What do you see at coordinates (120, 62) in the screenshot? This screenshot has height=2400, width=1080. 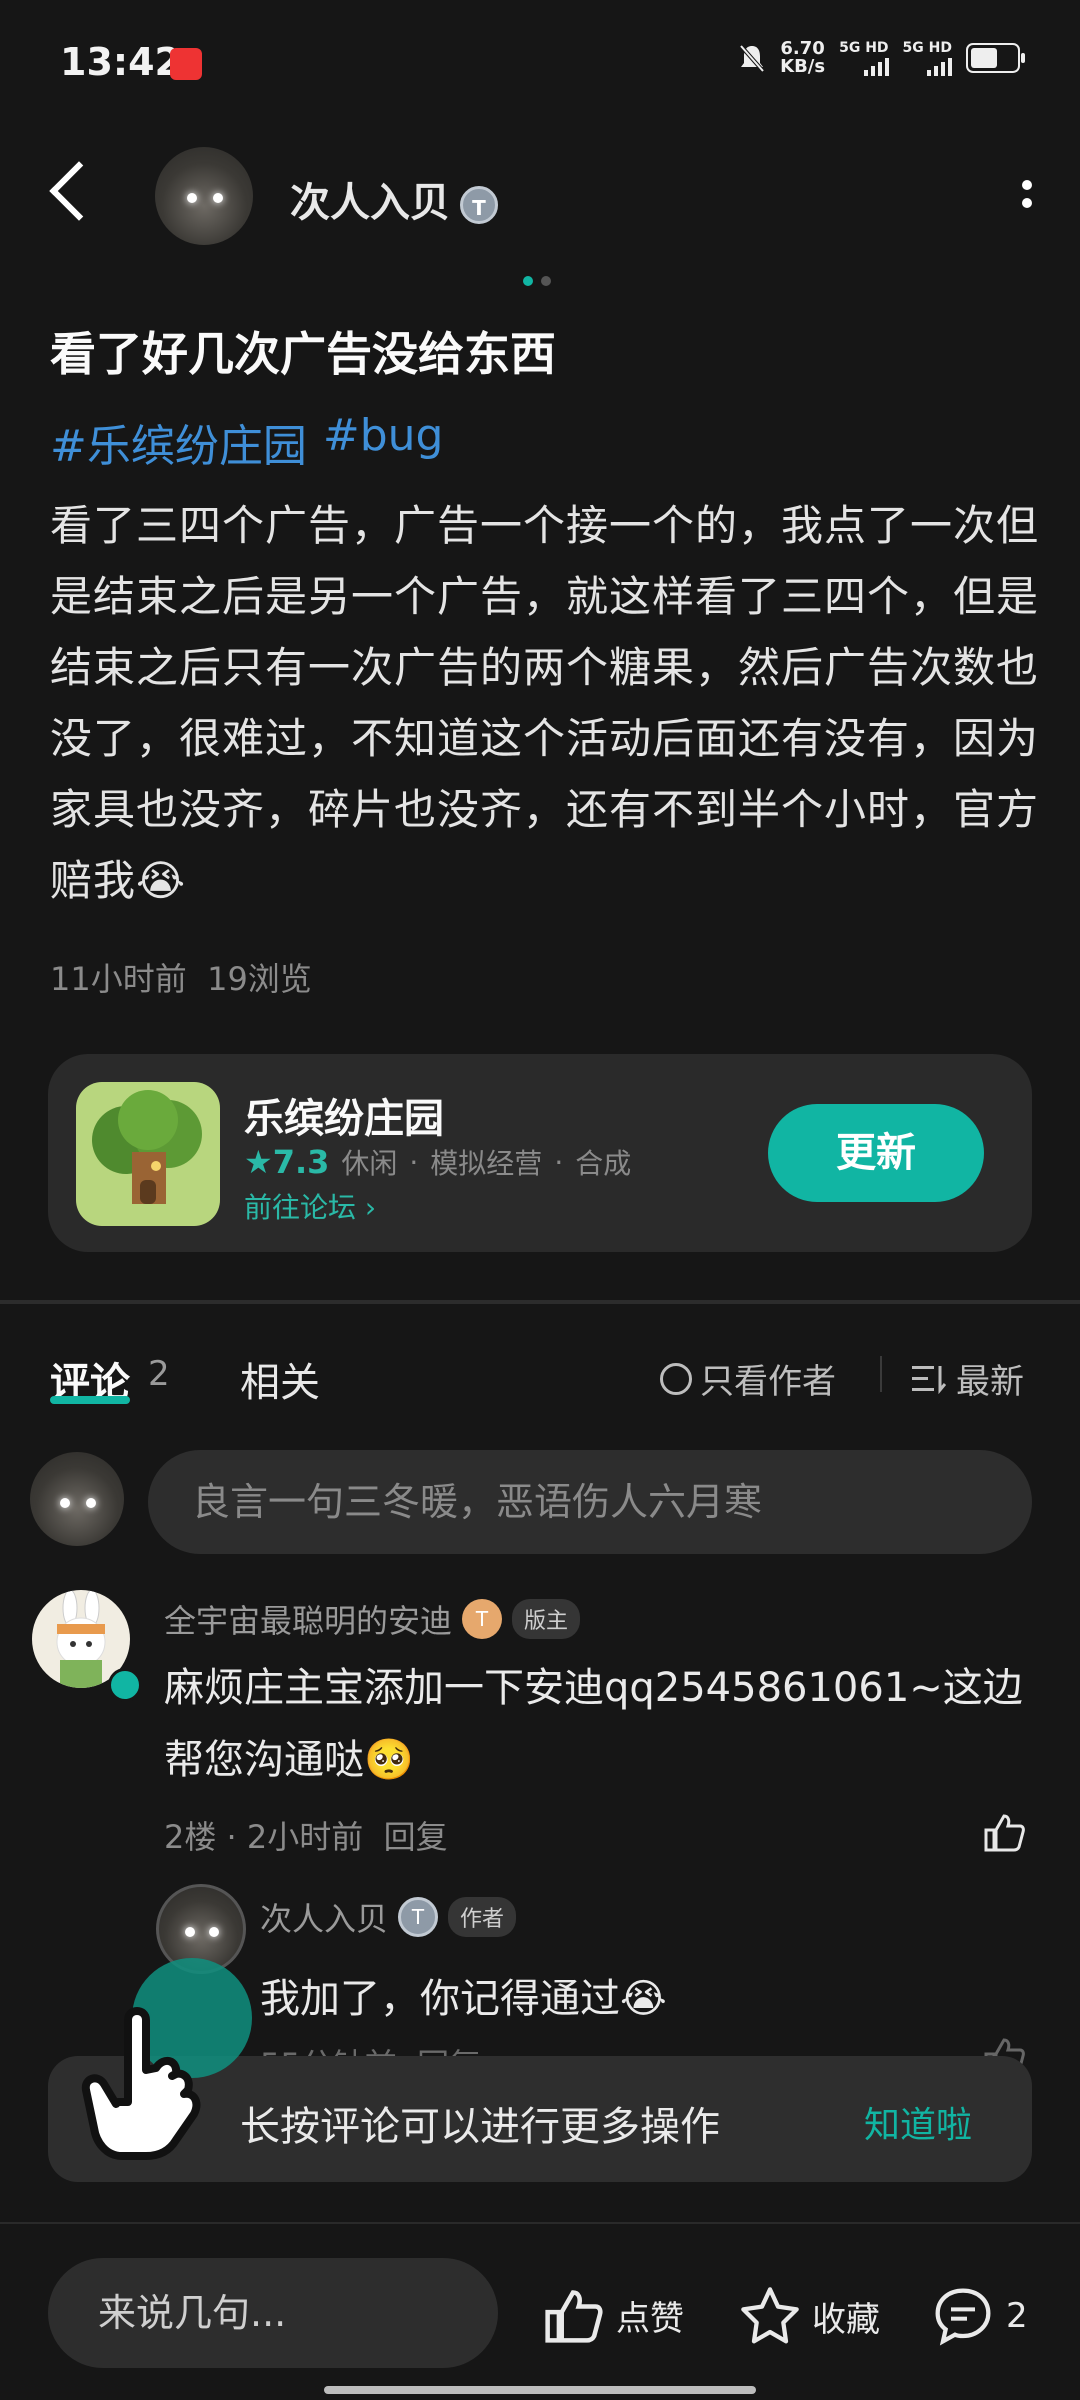 I see `status-time: 13:42` at bounding box center [120, 62].